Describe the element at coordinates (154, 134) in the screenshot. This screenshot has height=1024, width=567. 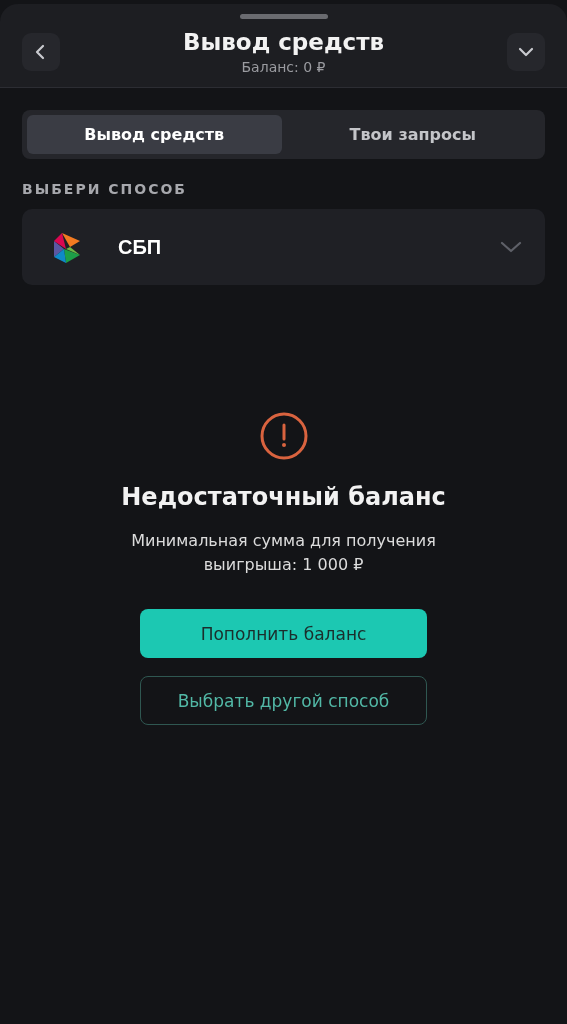
I see `tab: Вывод средств` at that location.